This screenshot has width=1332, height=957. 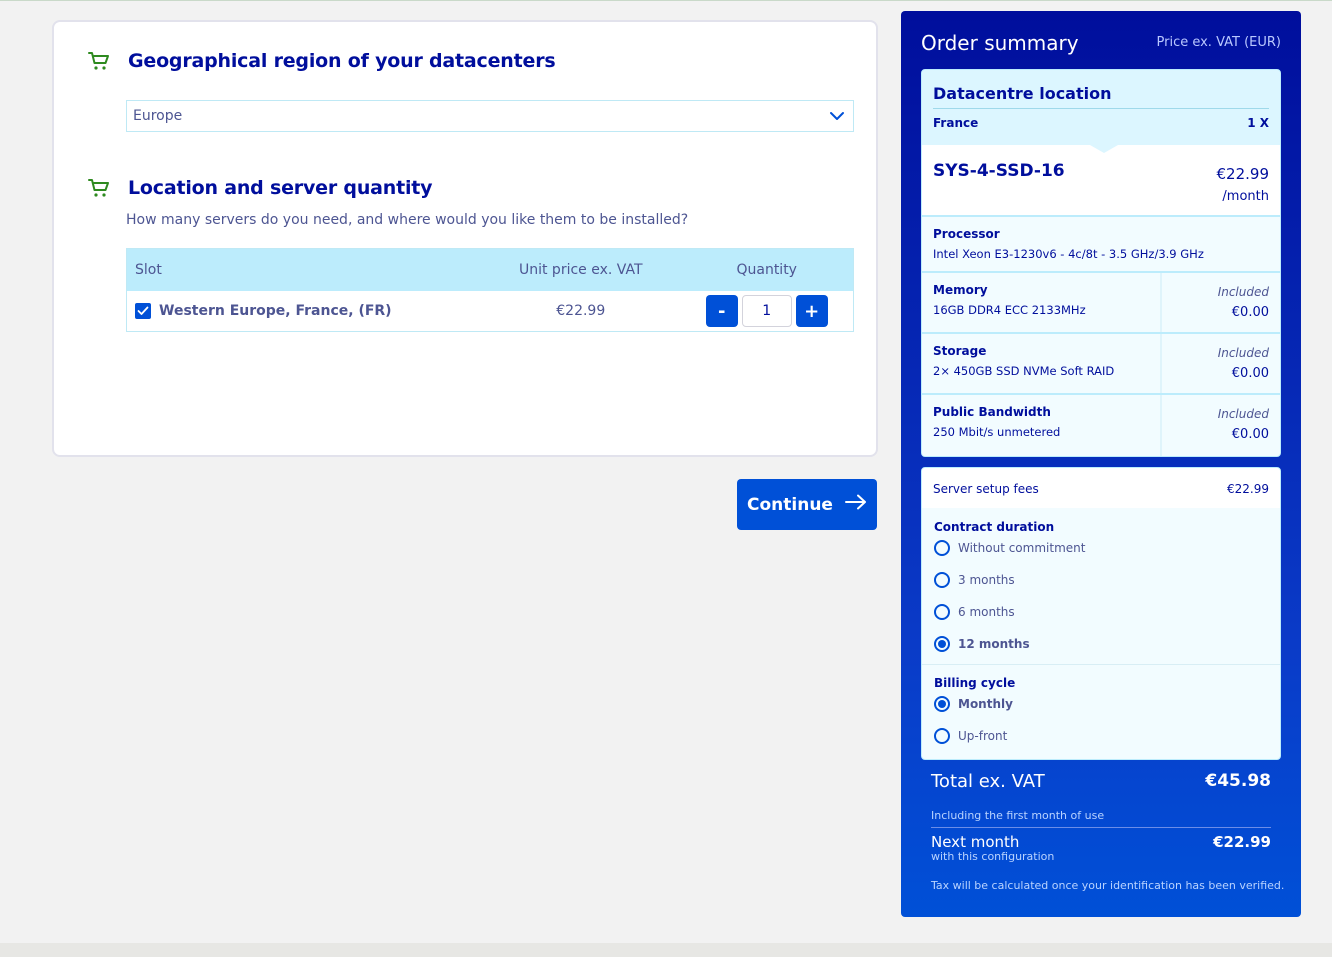 What do you see at coordinates (837, 118) in the screenshot?
I see `chevron-down-icon` at bounding box center [837, 118].